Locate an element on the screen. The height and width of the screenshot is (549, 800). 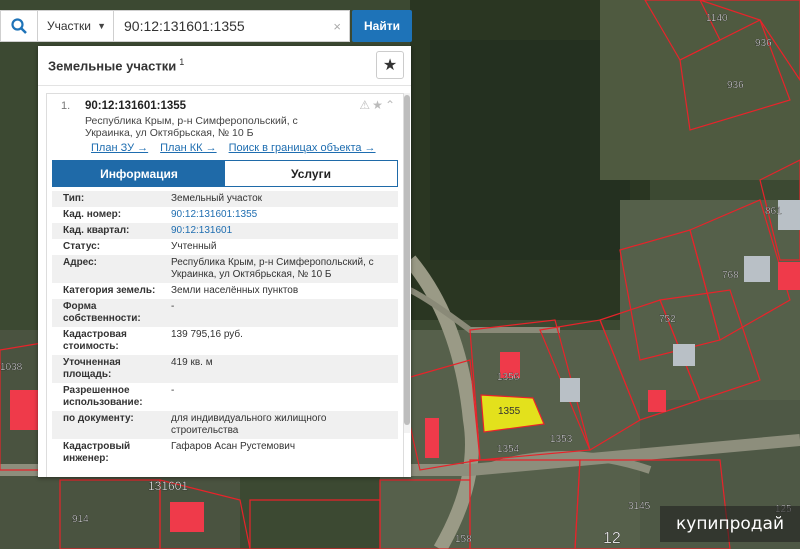
search-query: 90:12:131601:1355 is located at coordinates (184, 26).